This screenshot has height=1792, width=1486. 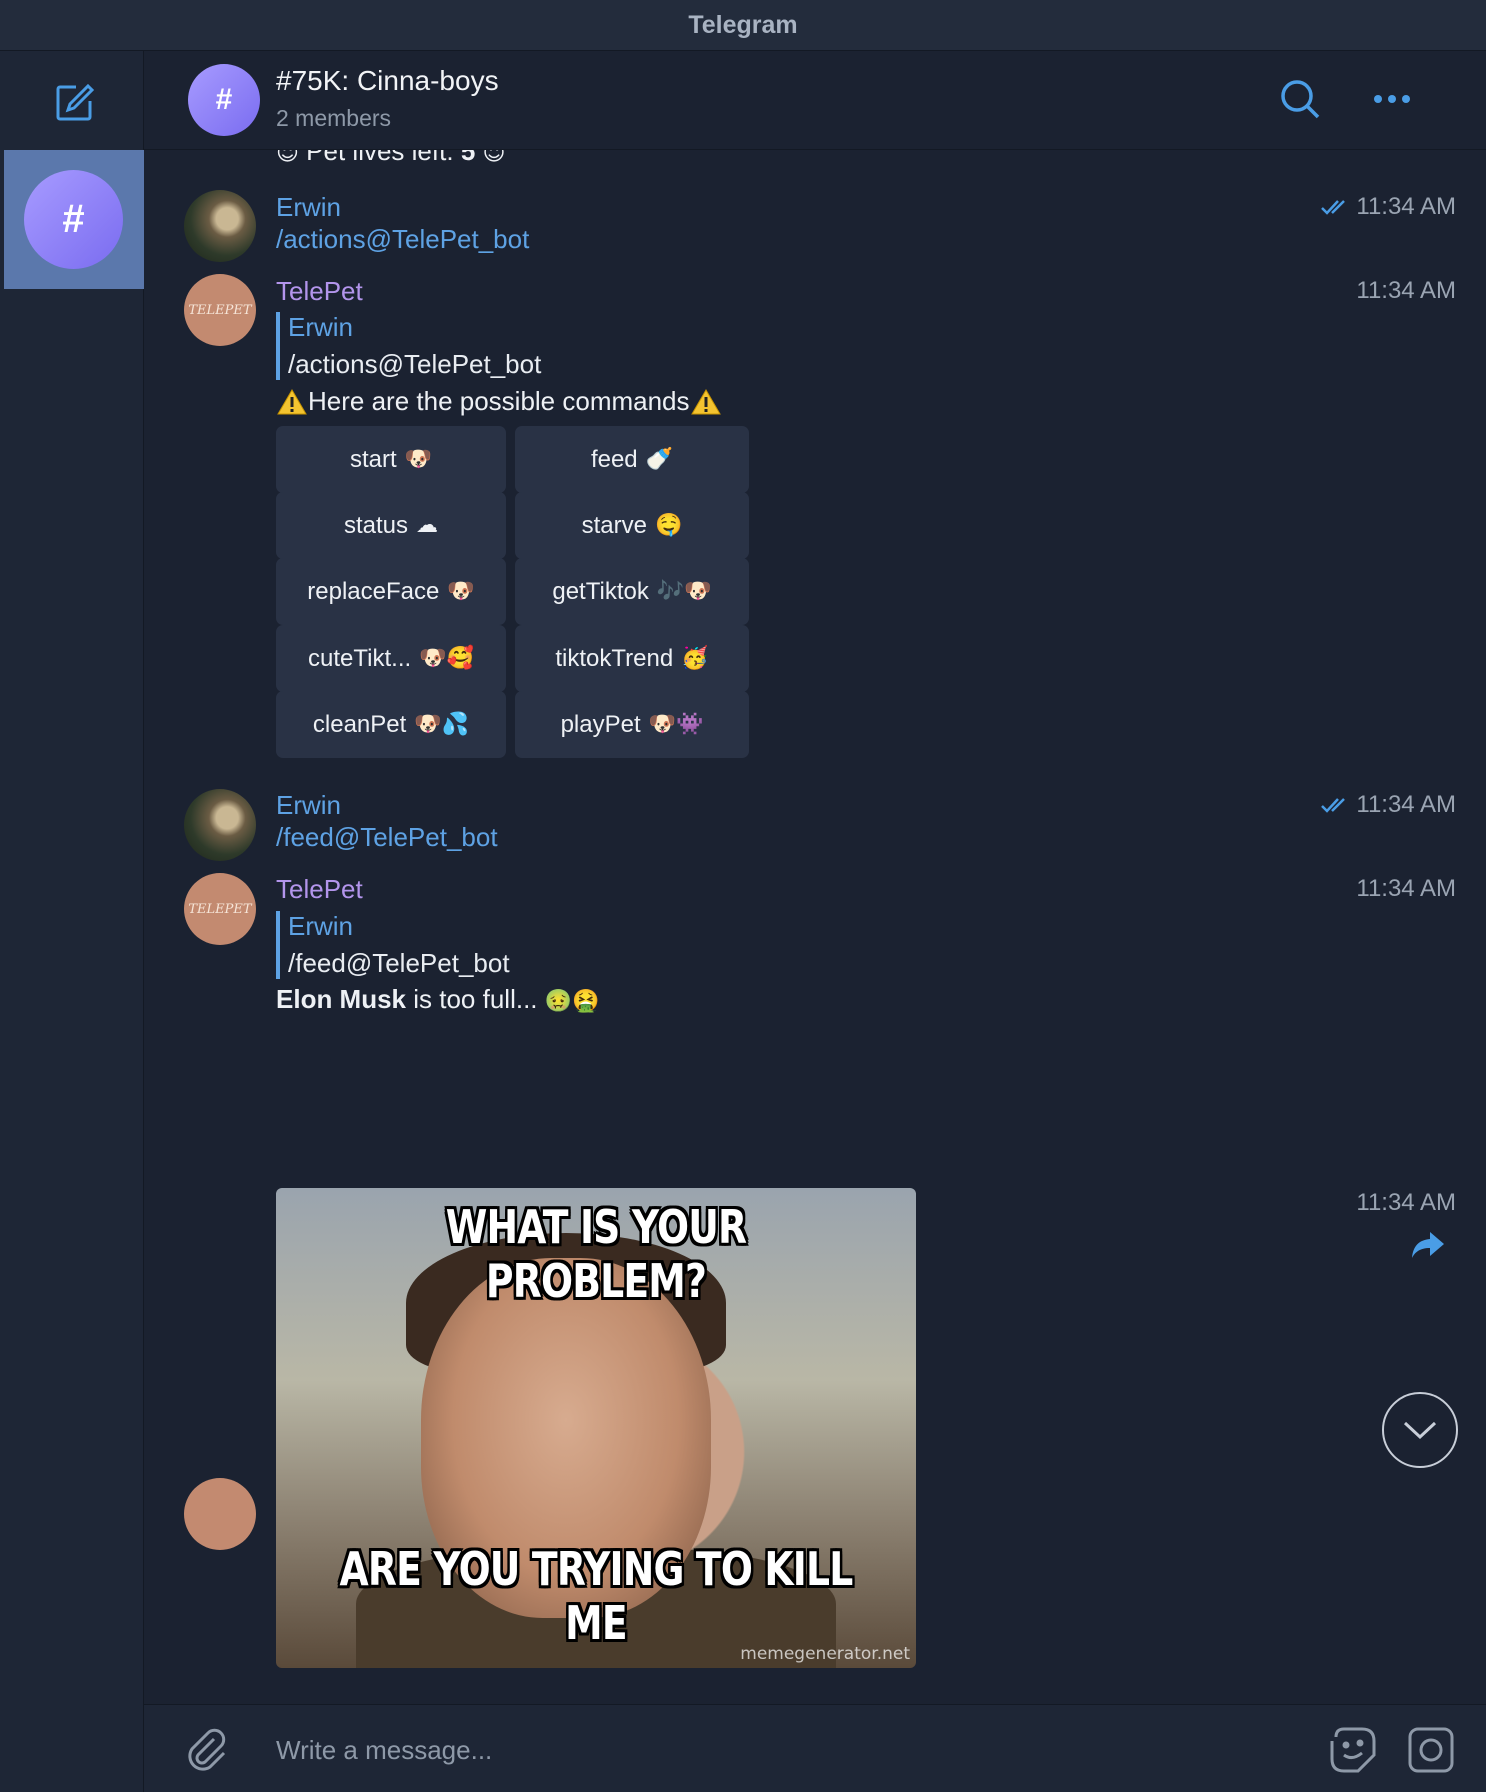 What do you see at coordinates (614, 525) in the screenshot?
I see `button-label: starve` at bounding box center [614, 525].